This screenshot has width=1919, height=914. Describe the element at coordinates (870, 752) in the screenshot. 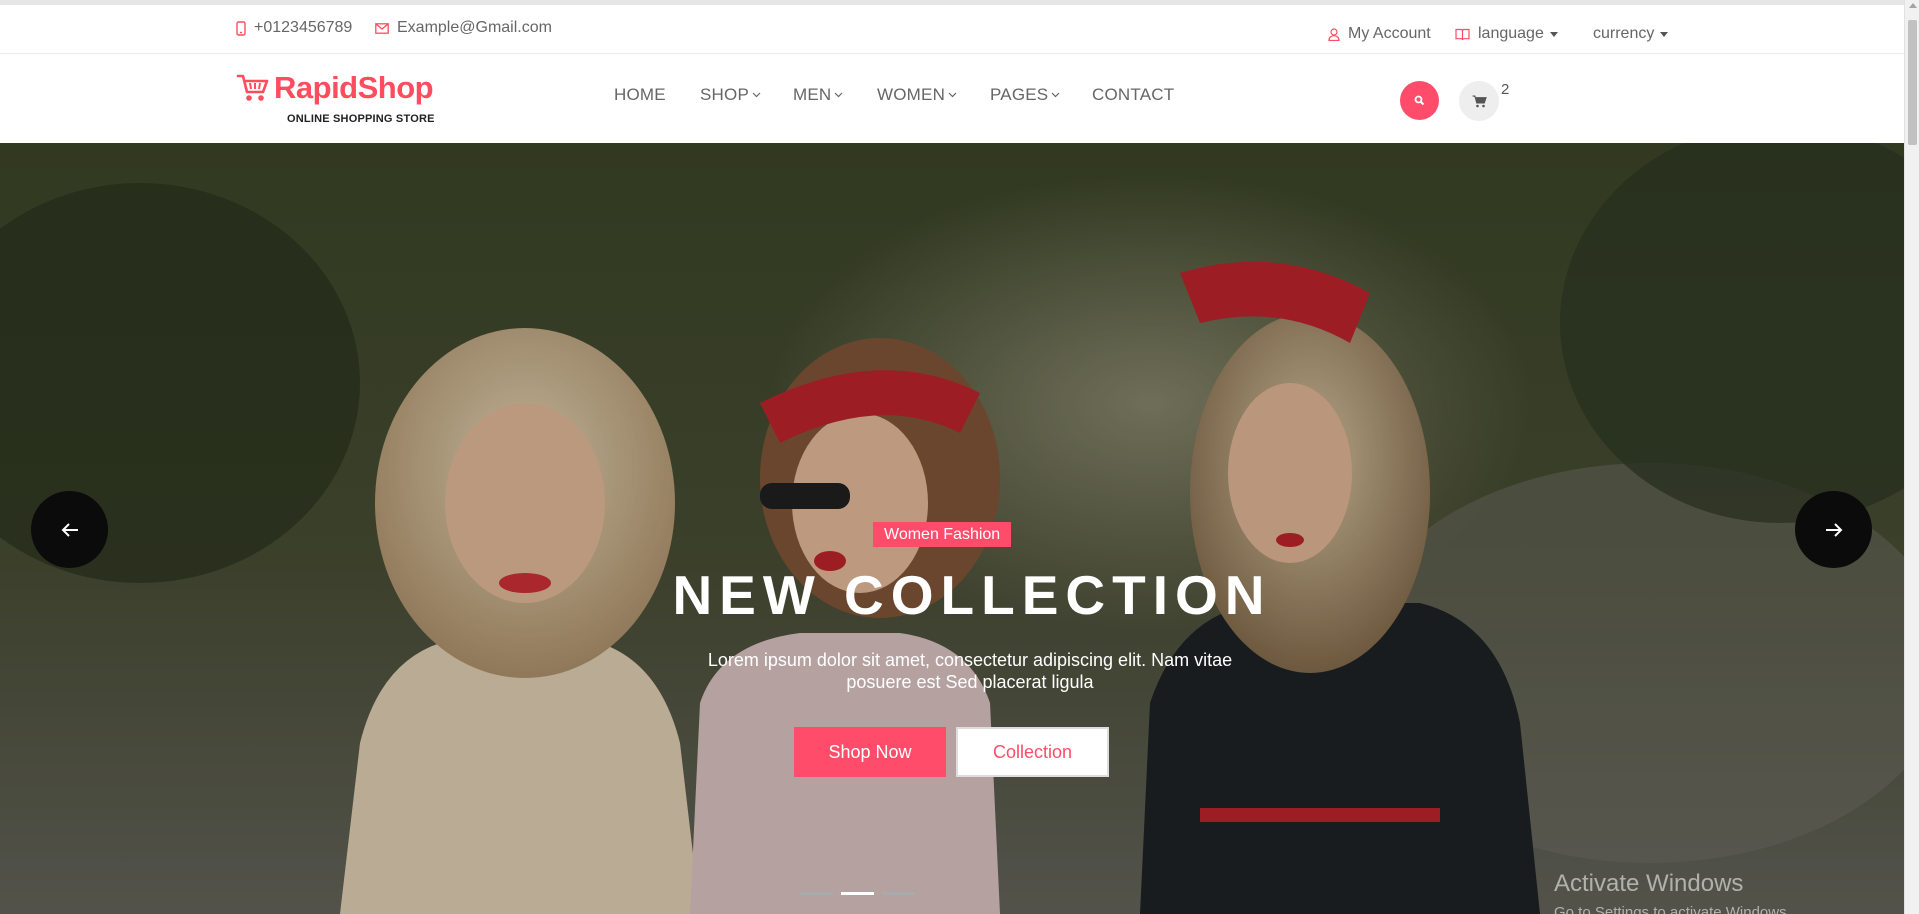

I see `shop-now-button: Shop Now` at that location.